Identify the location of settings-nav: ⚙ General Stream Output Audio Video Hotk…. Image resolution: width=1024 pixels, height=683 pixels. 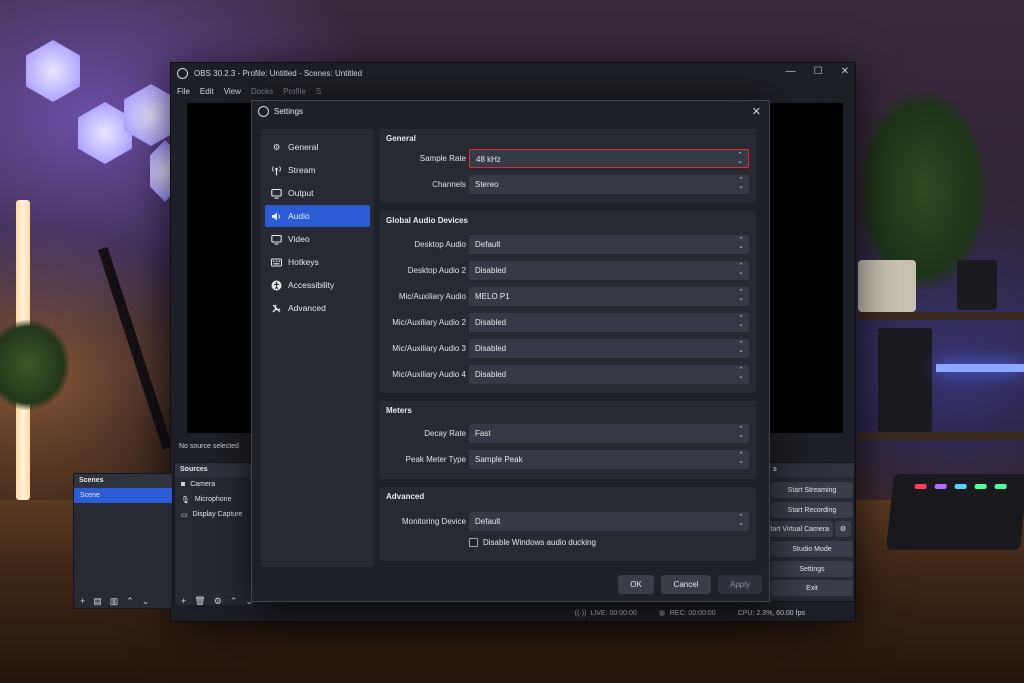
(317, 348).